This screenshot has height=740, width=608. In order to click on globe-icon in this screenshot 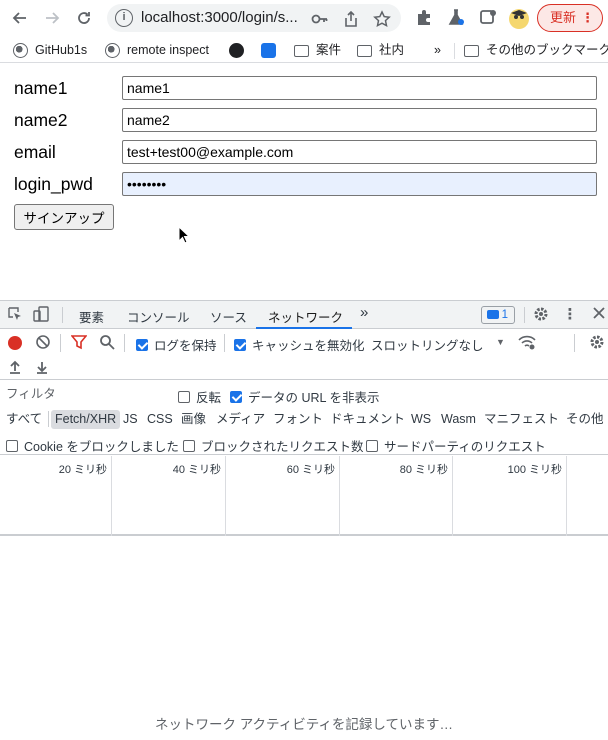, I will do `click(20, 50)`.